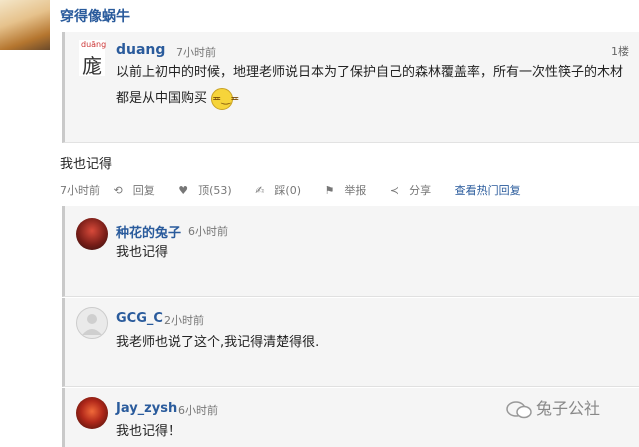 This screenshot has width=639, height=447. I want to click on reply-text: 我也记得！, so click(149, 431).